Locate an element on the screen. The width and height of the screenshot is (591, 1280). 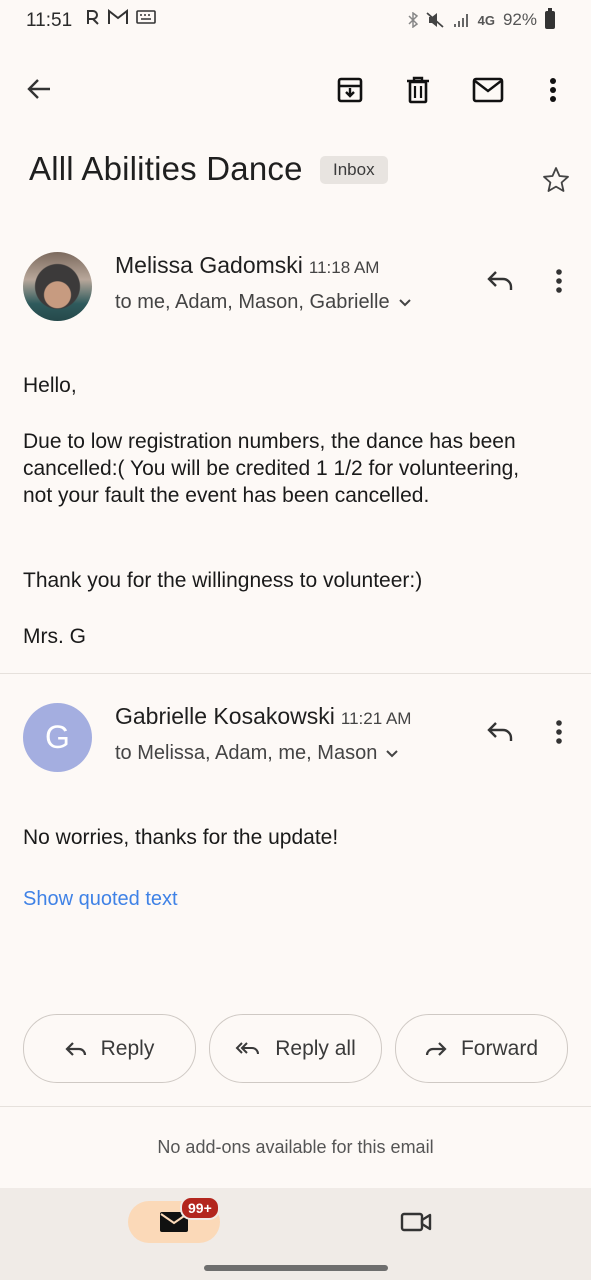
forward-button: Forward is located at coordinates (481, 1048).